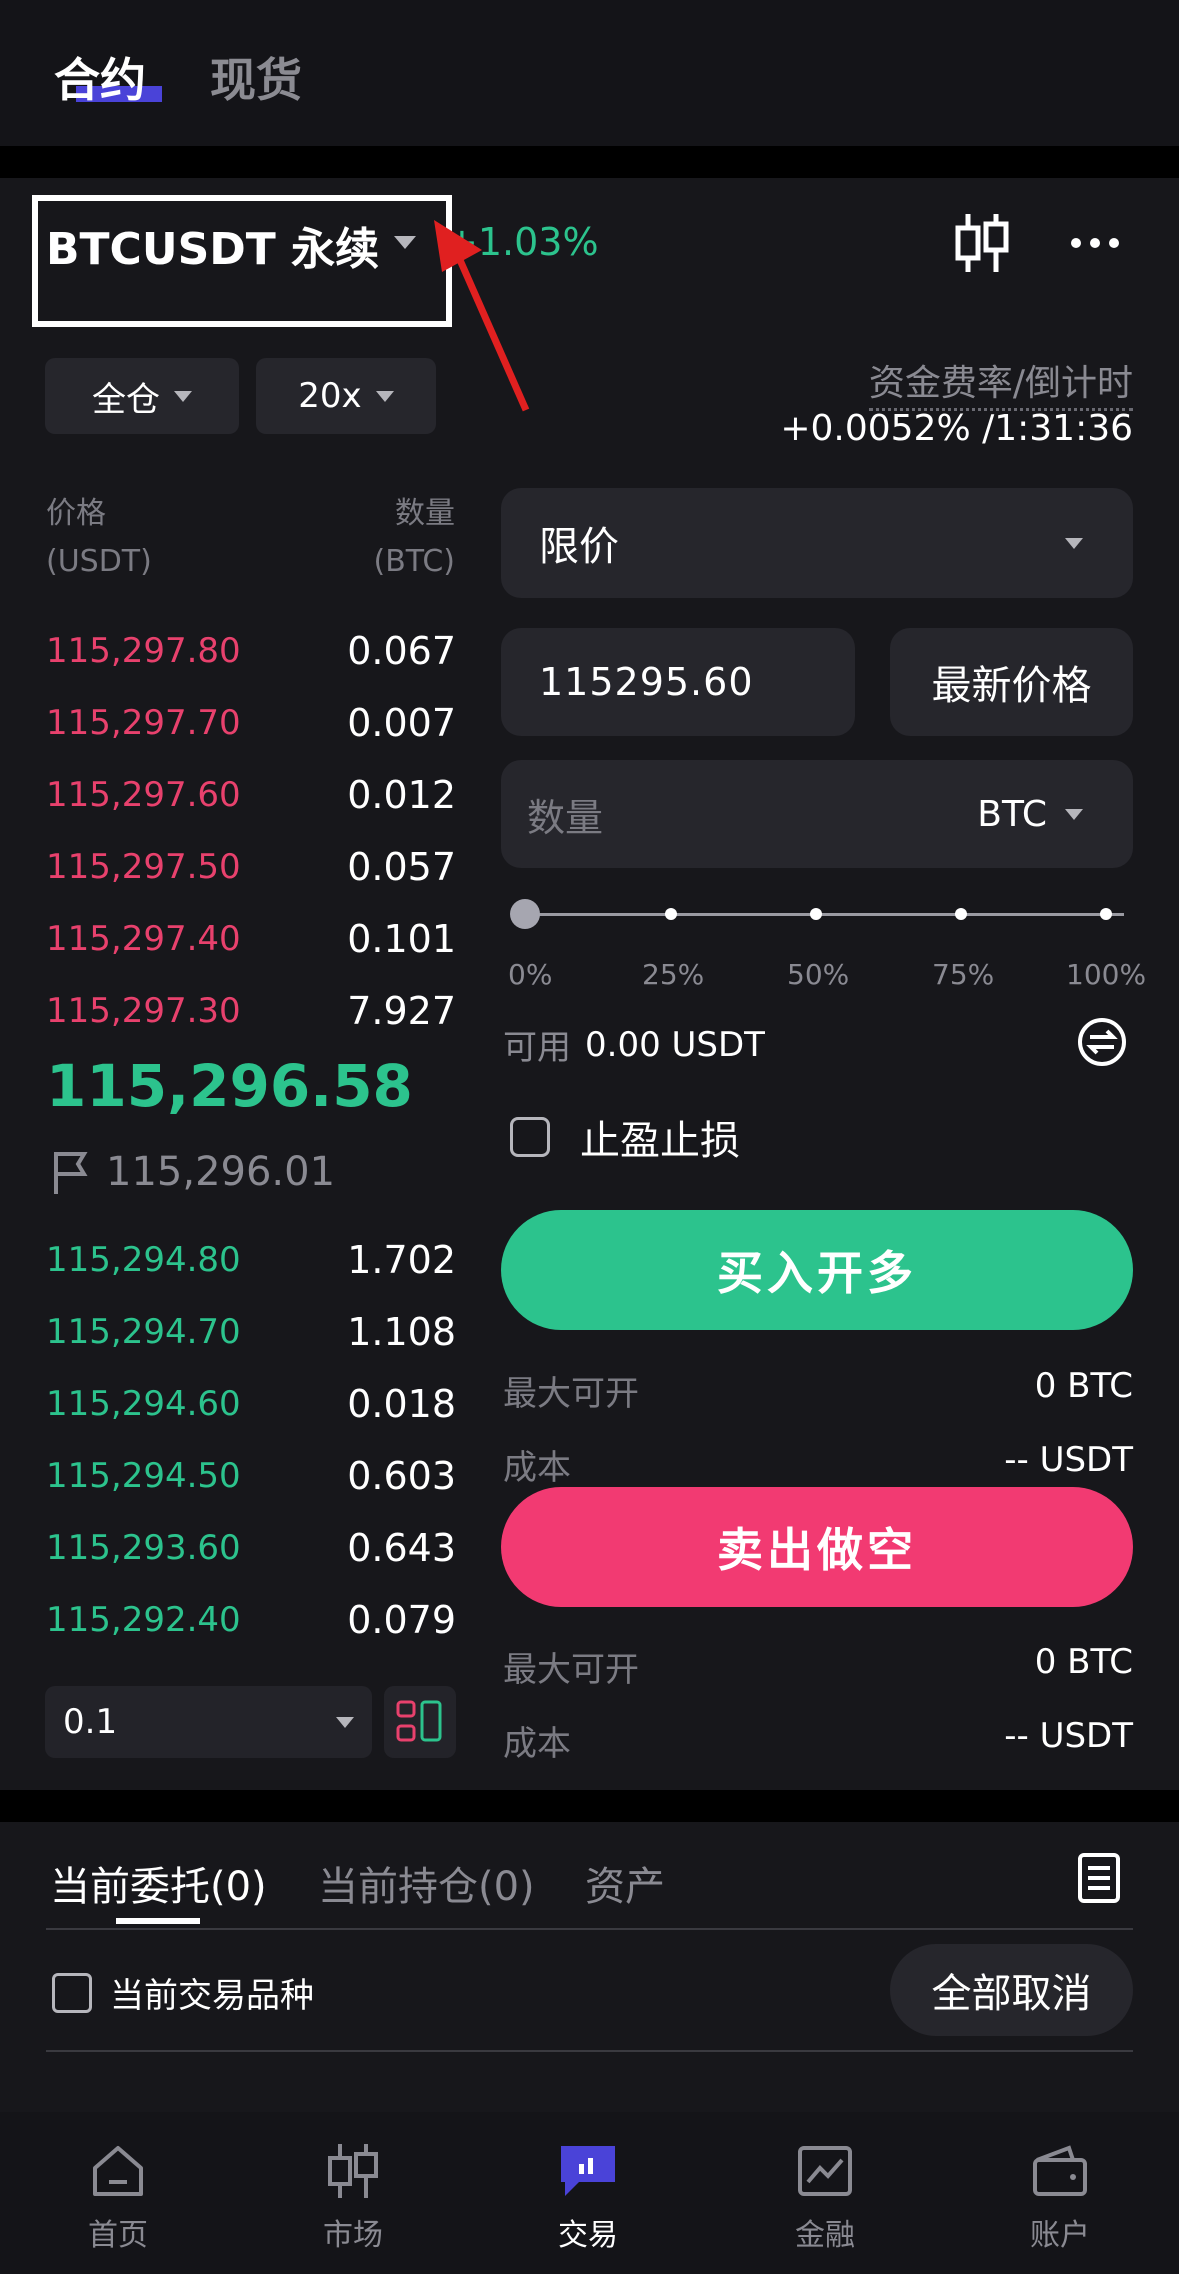  Describe the element at coordinates (1011, 1990) in the screenshot. I see `cancel-all-button: 全部取消` at that location.